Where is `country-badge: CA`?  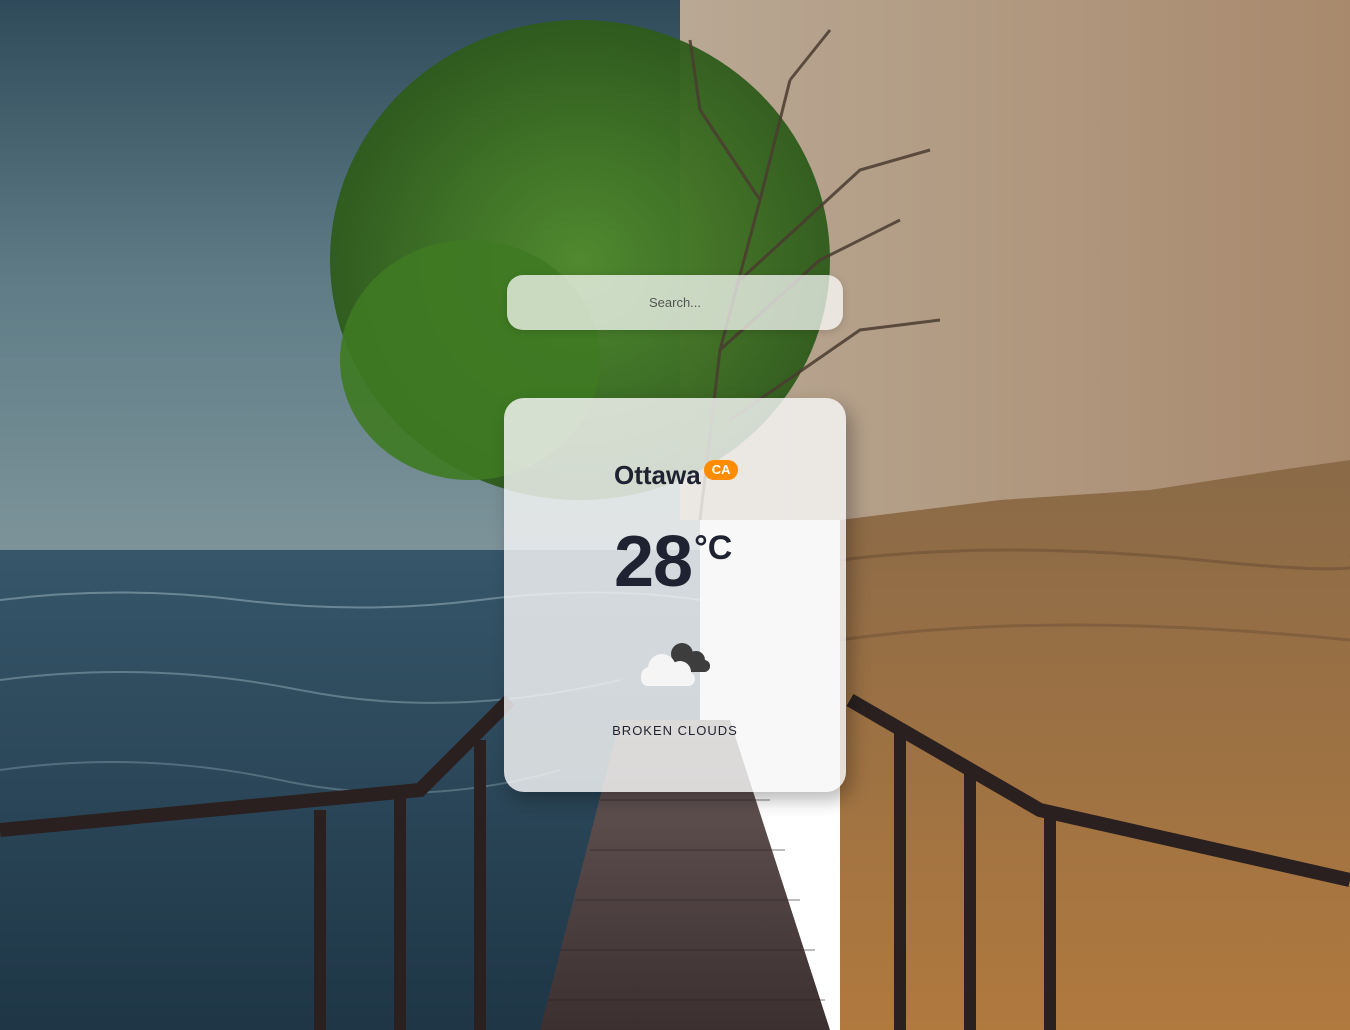
country-badge: CA is located at coordinates (721, 470).